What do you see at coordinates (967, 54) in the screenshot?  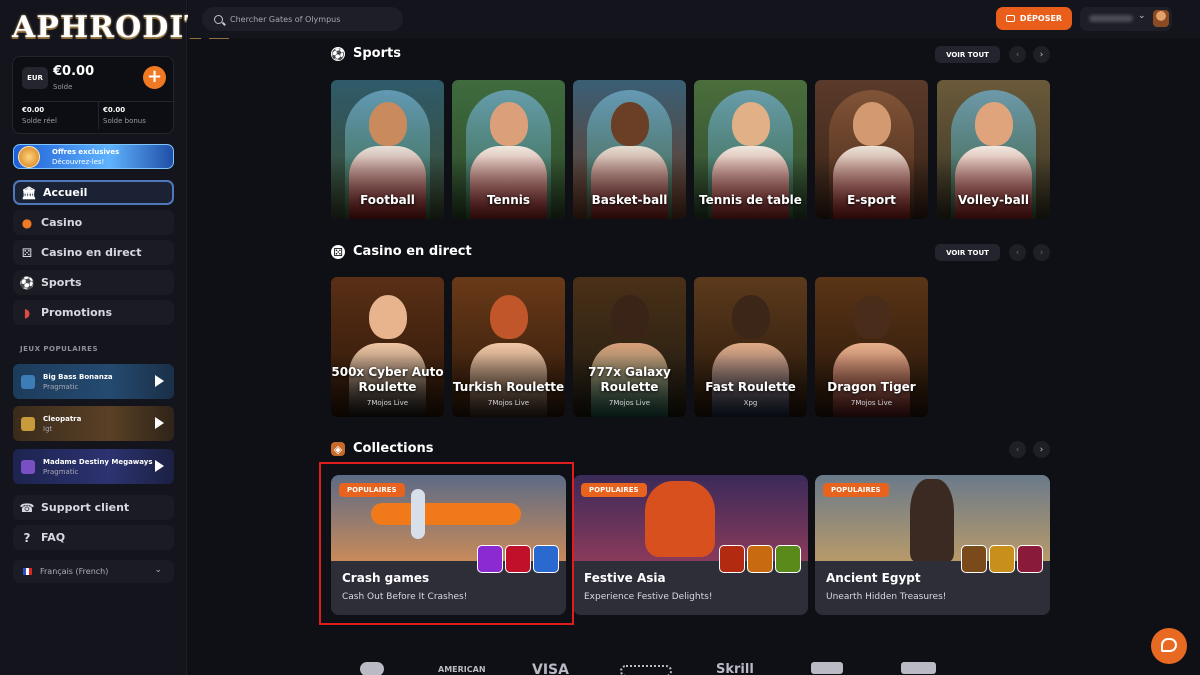 I see `sports-see-all-button: VOIR TOUT` at bounding box center [967, 54].